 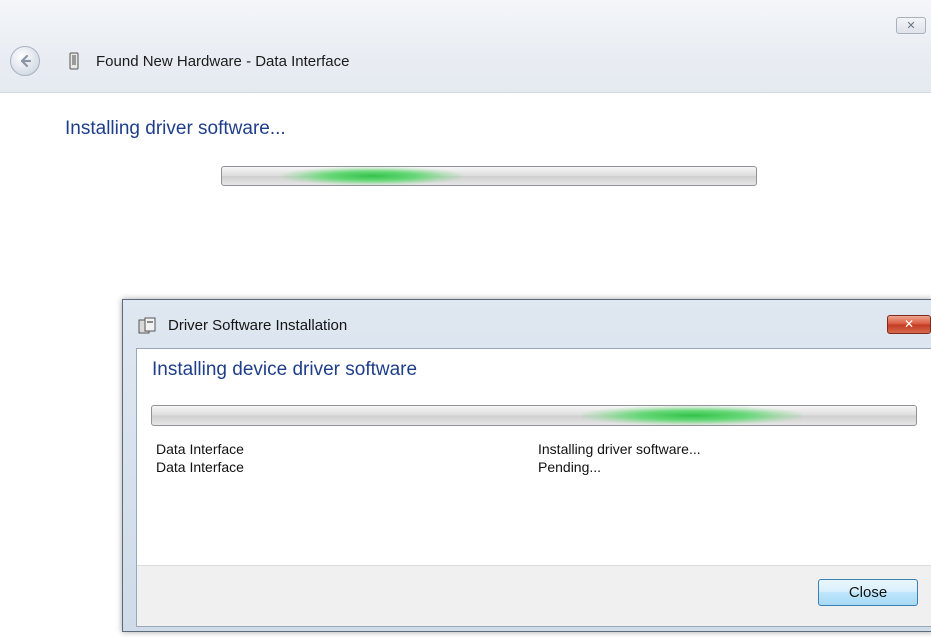 What do you see at coordinates (223, 61) in the screenshot?
I see `wizard-title: Found New Hardware - Data Interface` at bounding box center [223, 61].